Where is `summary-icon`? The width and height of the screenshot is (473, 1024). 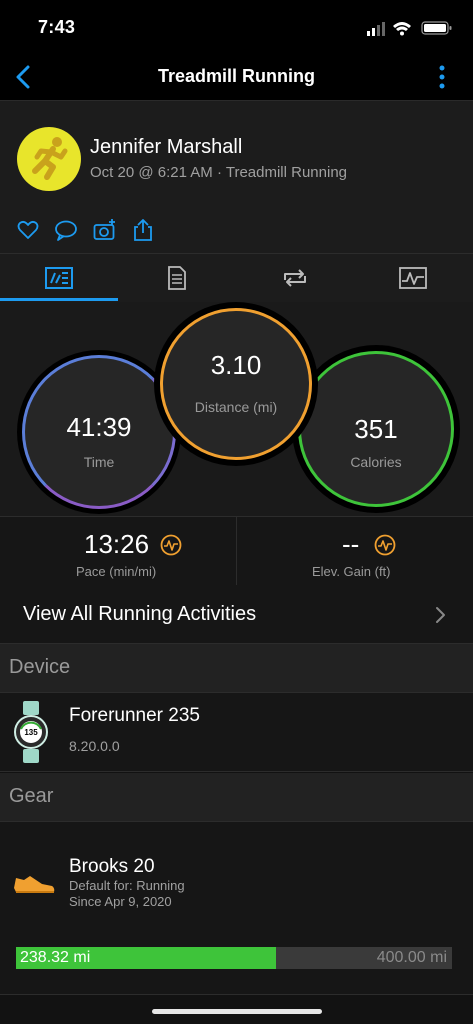
summary-icon is located at coordinates (59, 278).